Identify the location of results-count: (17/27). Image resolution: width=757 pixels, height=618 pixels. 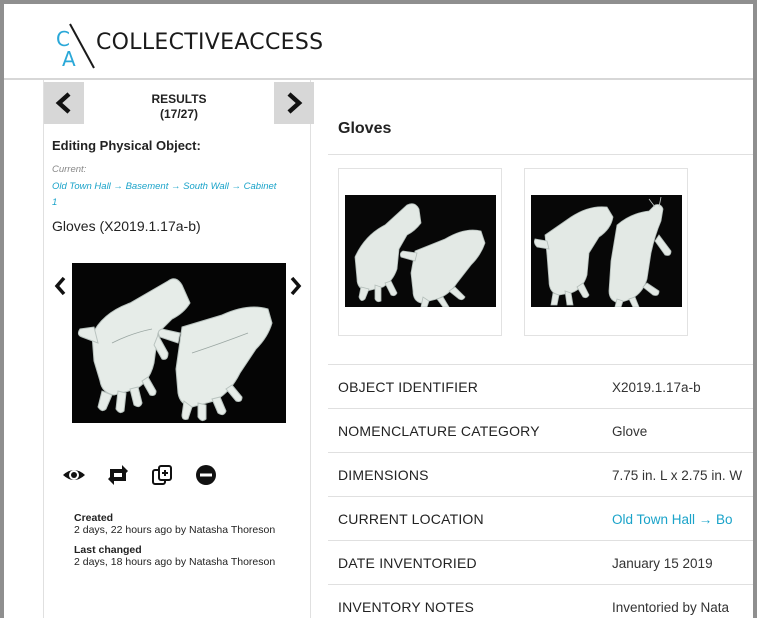
(179, 114).